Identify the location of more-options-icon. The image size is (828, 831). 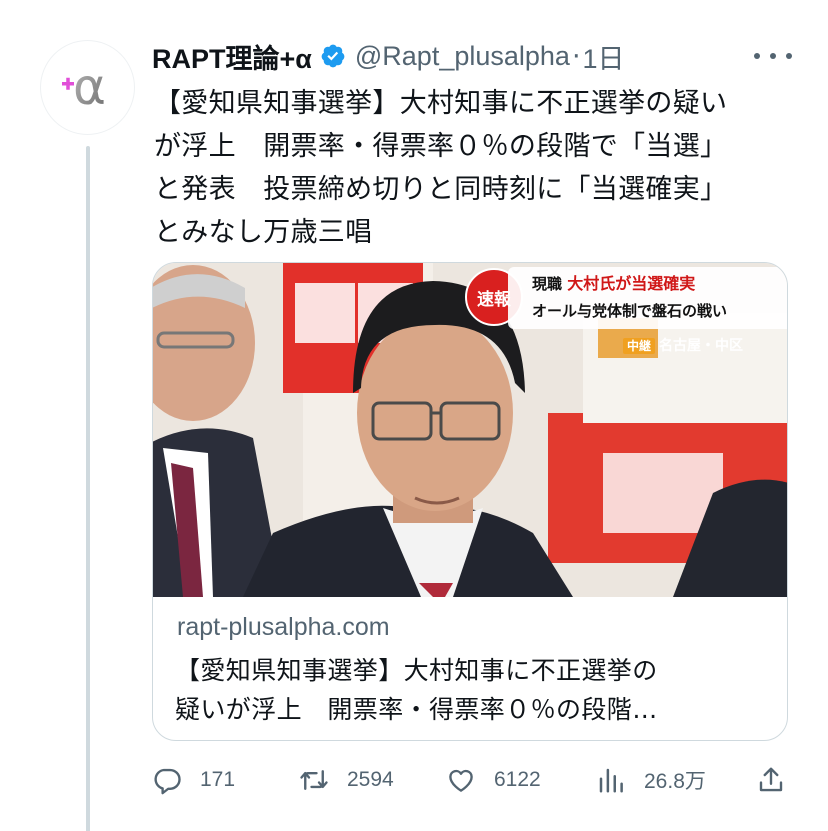
(773, 56).